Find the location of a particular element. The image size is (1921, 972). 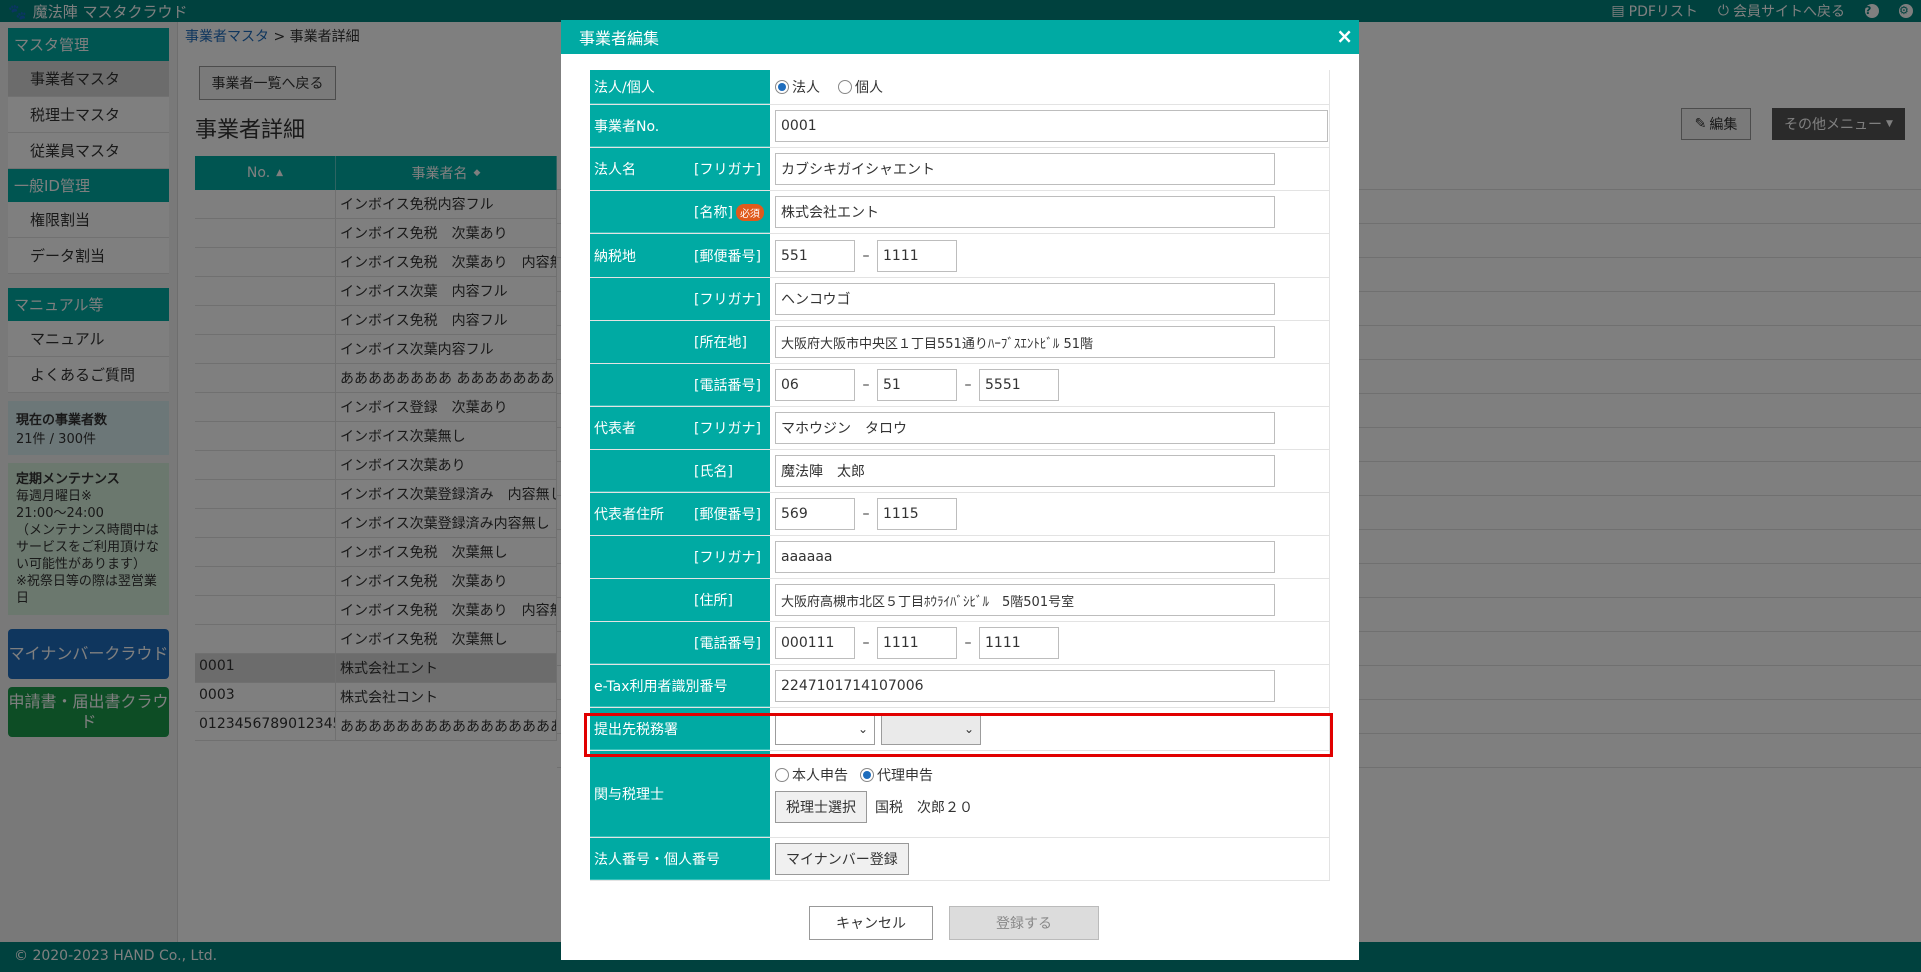

rep-kana-sublabel: [フリガナ] is located at coordinates (727, 429).